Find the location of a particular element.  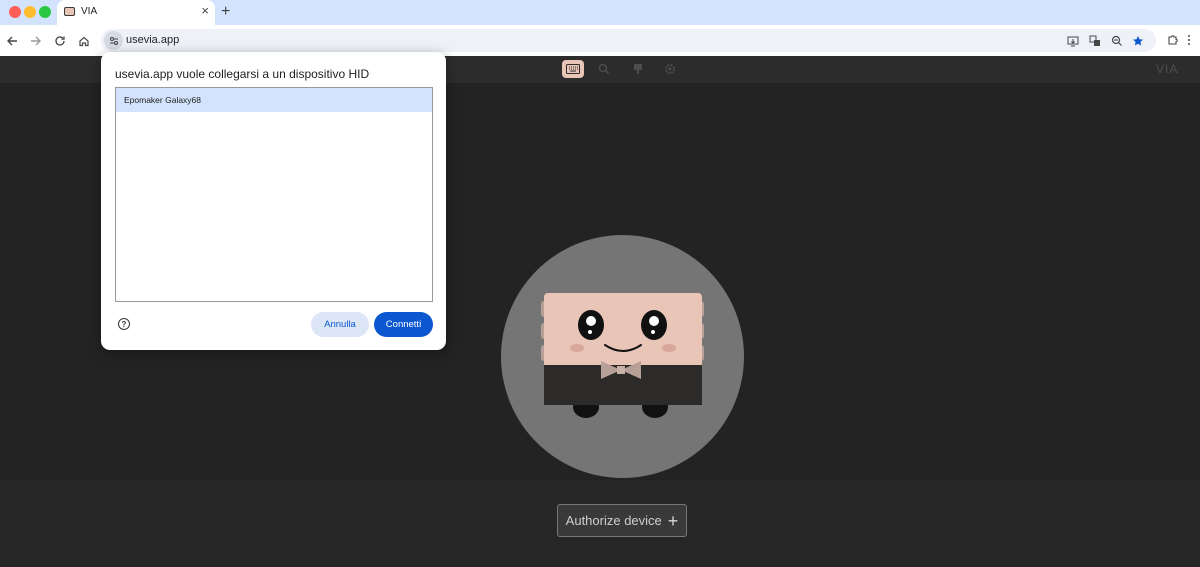

reload-icon is located at coordinates (60, 41).